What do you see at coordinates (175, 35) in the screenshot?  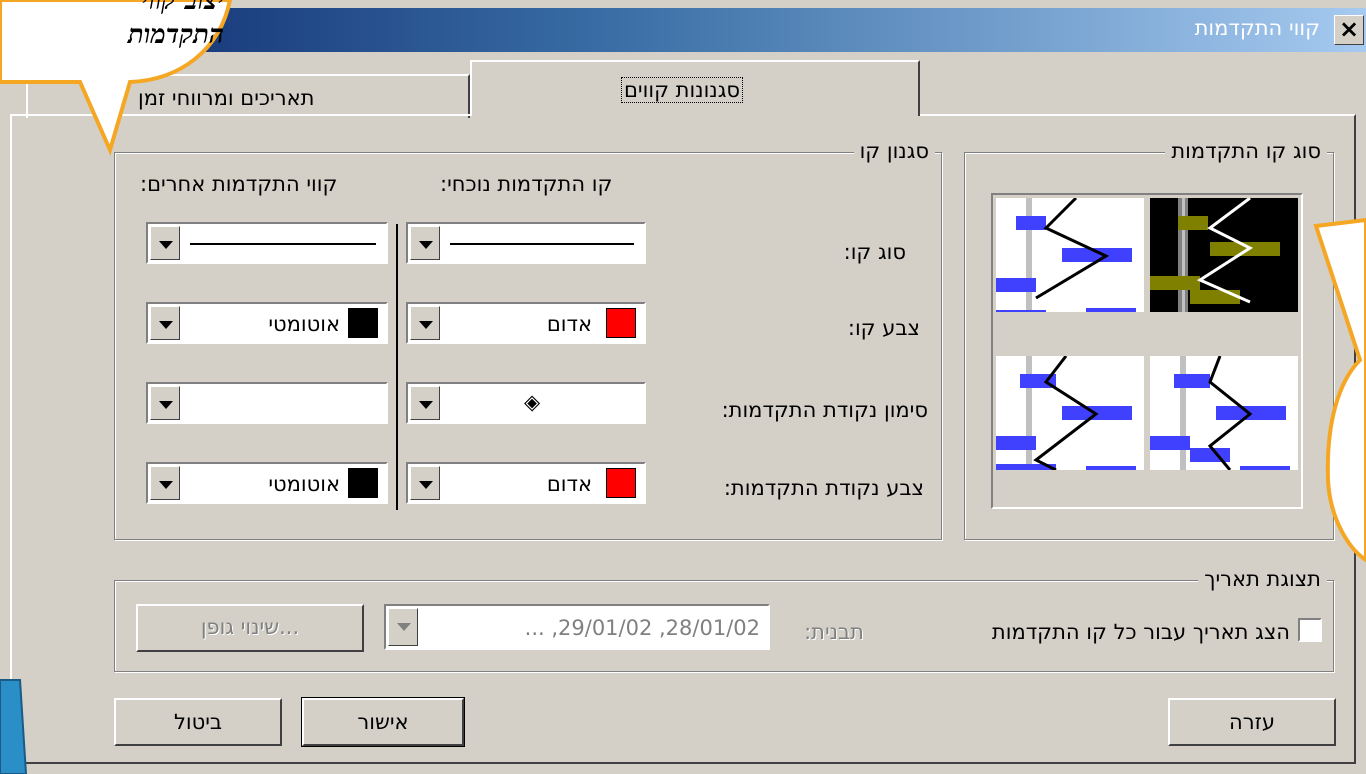 I see `callout-line-2: התקדמות` at bounding box center [175, 35].